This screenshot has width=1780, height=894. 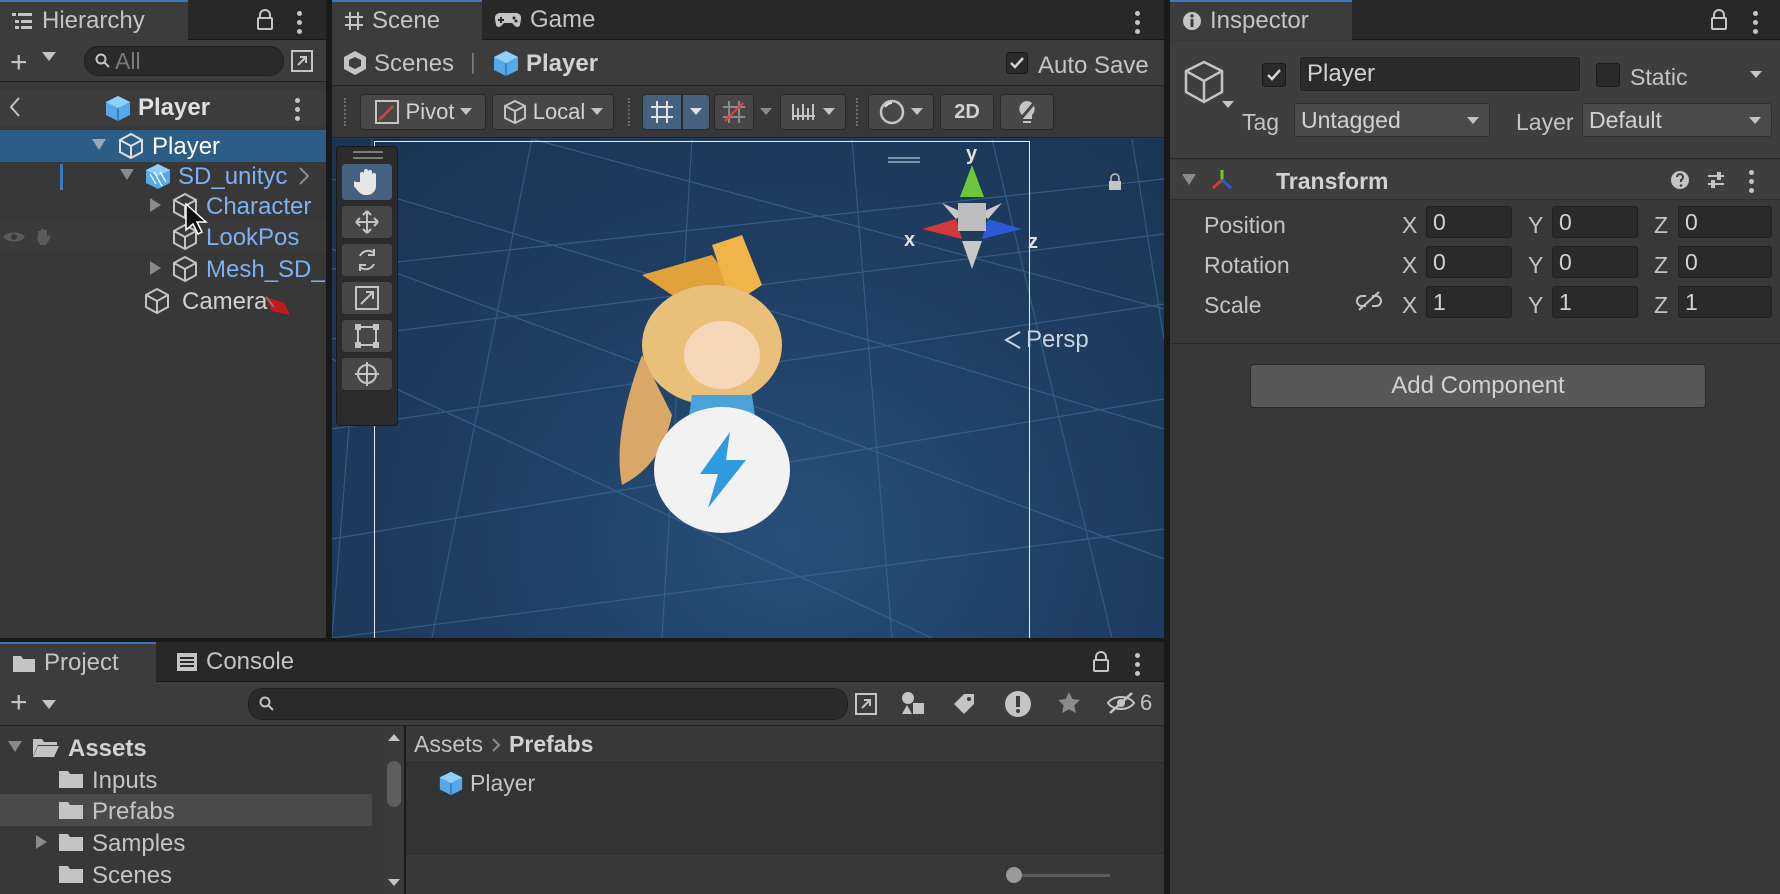 What do you see at coordinates (186, 810) in the screenshot?
I see `tree-item-prefabs: Prefabs` at bounding box center [186, 810].